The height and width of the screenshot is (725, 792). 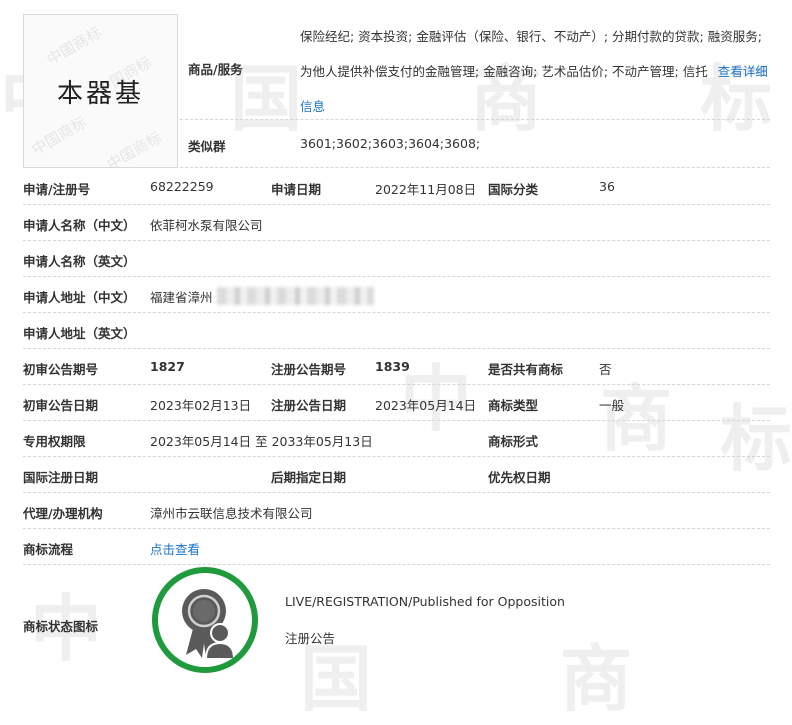 I want to click on app-no-label: 申请/注册号, so click(x=57, y=189).